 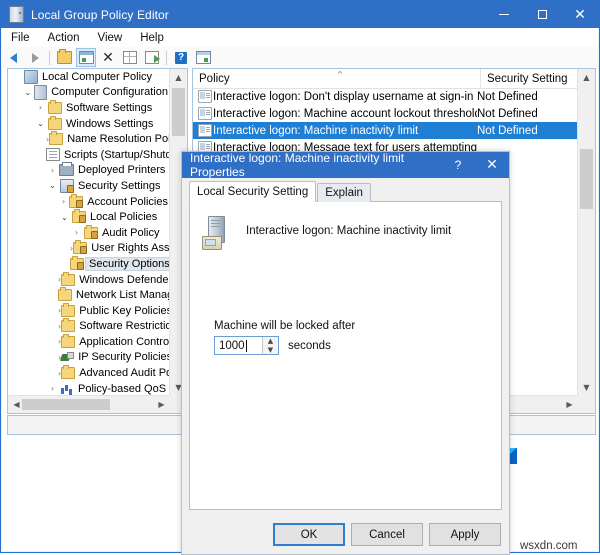 I want to click on tree-item-software-settings: › Software Settings, so click(x=89, y=107).